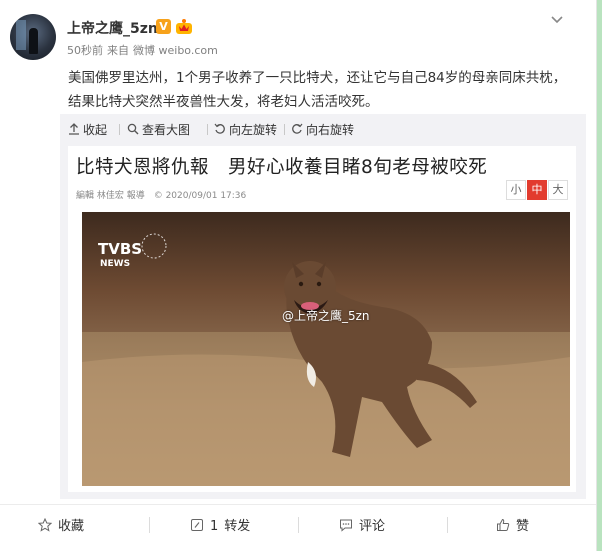 The height and width of the screenshot is (551, 602). What do you see at coordinates (330, 130) in the screenshot?
I see `rotate-right-label: 向右旋转` at bounding box center [330, 130].